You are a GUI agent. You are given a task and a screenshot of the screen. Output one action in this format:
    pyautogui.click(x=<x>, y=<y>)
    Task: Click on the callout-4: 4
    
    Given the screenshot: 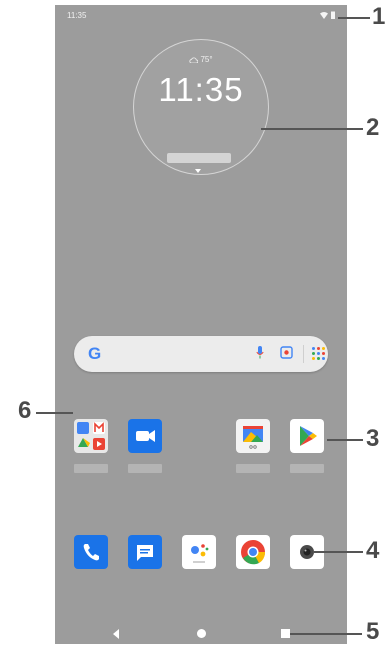 What is the action you would take?
    pyautogui.click(x=373, y=550)
    